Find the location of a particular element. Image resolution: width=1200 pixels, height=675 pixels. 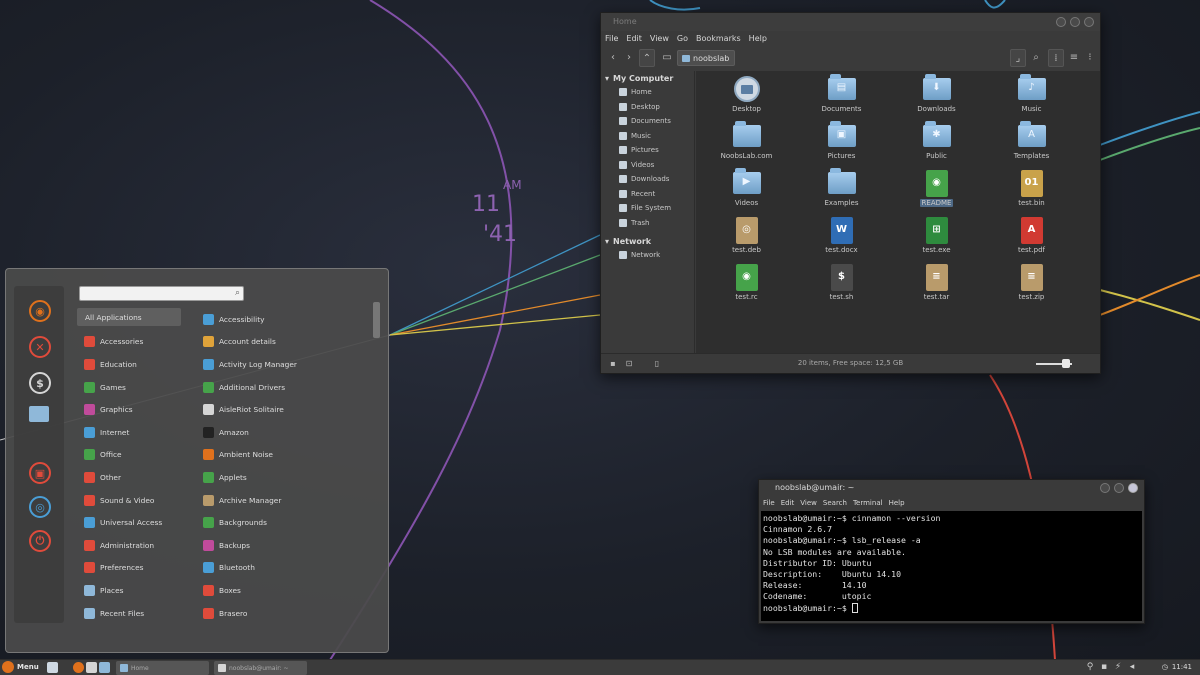

app-account-details: Account details is located at coordinates (279, 342).